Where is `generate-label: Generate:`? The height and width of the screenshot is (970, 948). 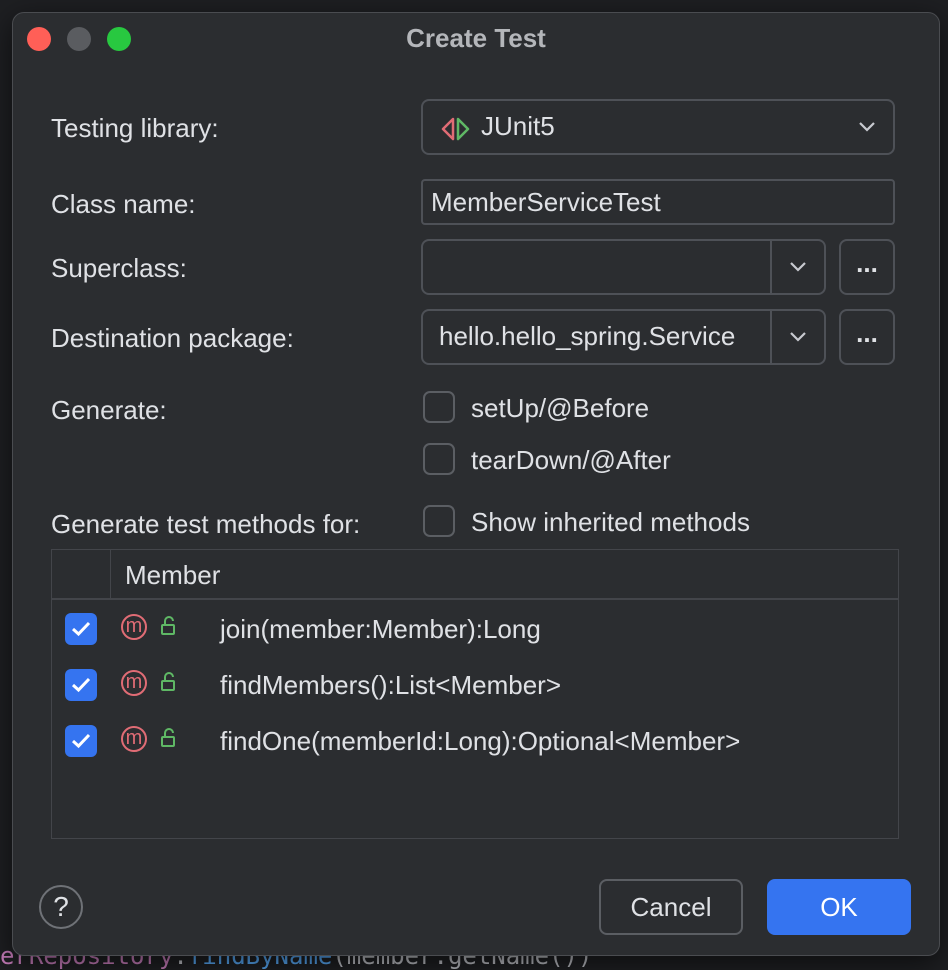 generate-label: Generate: is located at coordinates (109, 410).